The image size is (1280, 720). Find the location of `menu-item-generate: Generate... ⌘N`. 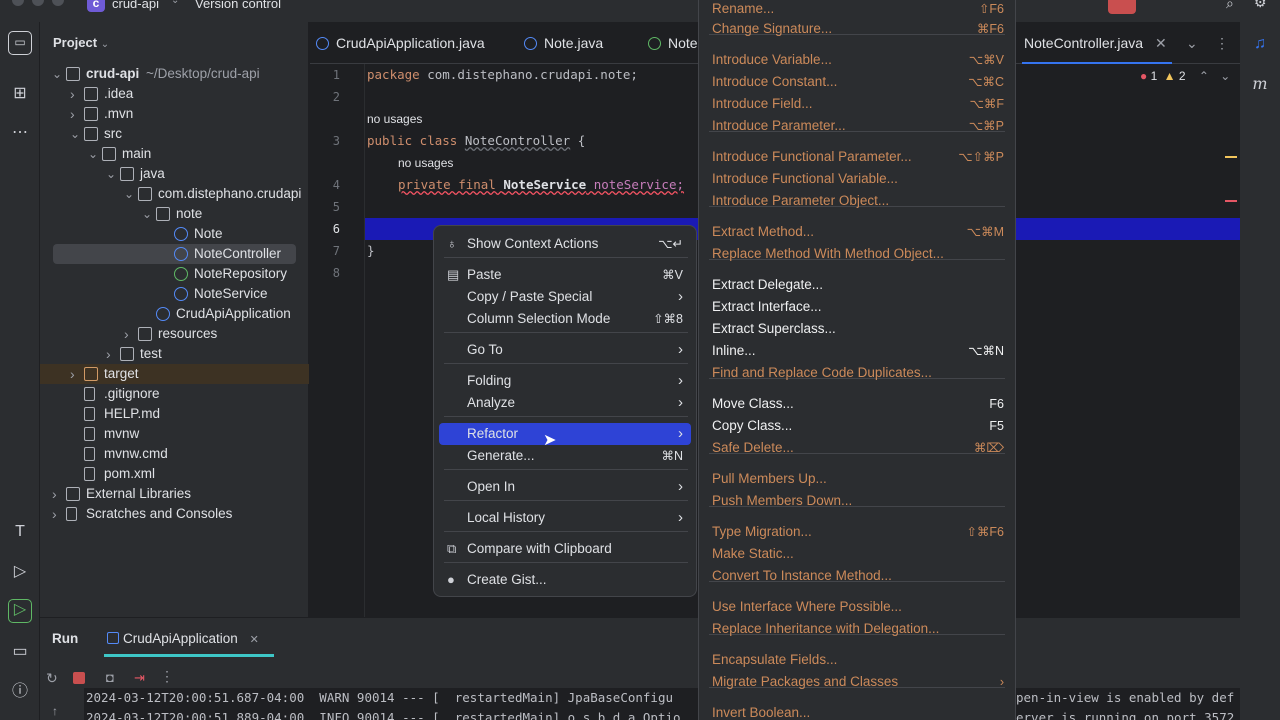

menu-item-generate: Generate... ⌘N is located at coordinates (565, 456).